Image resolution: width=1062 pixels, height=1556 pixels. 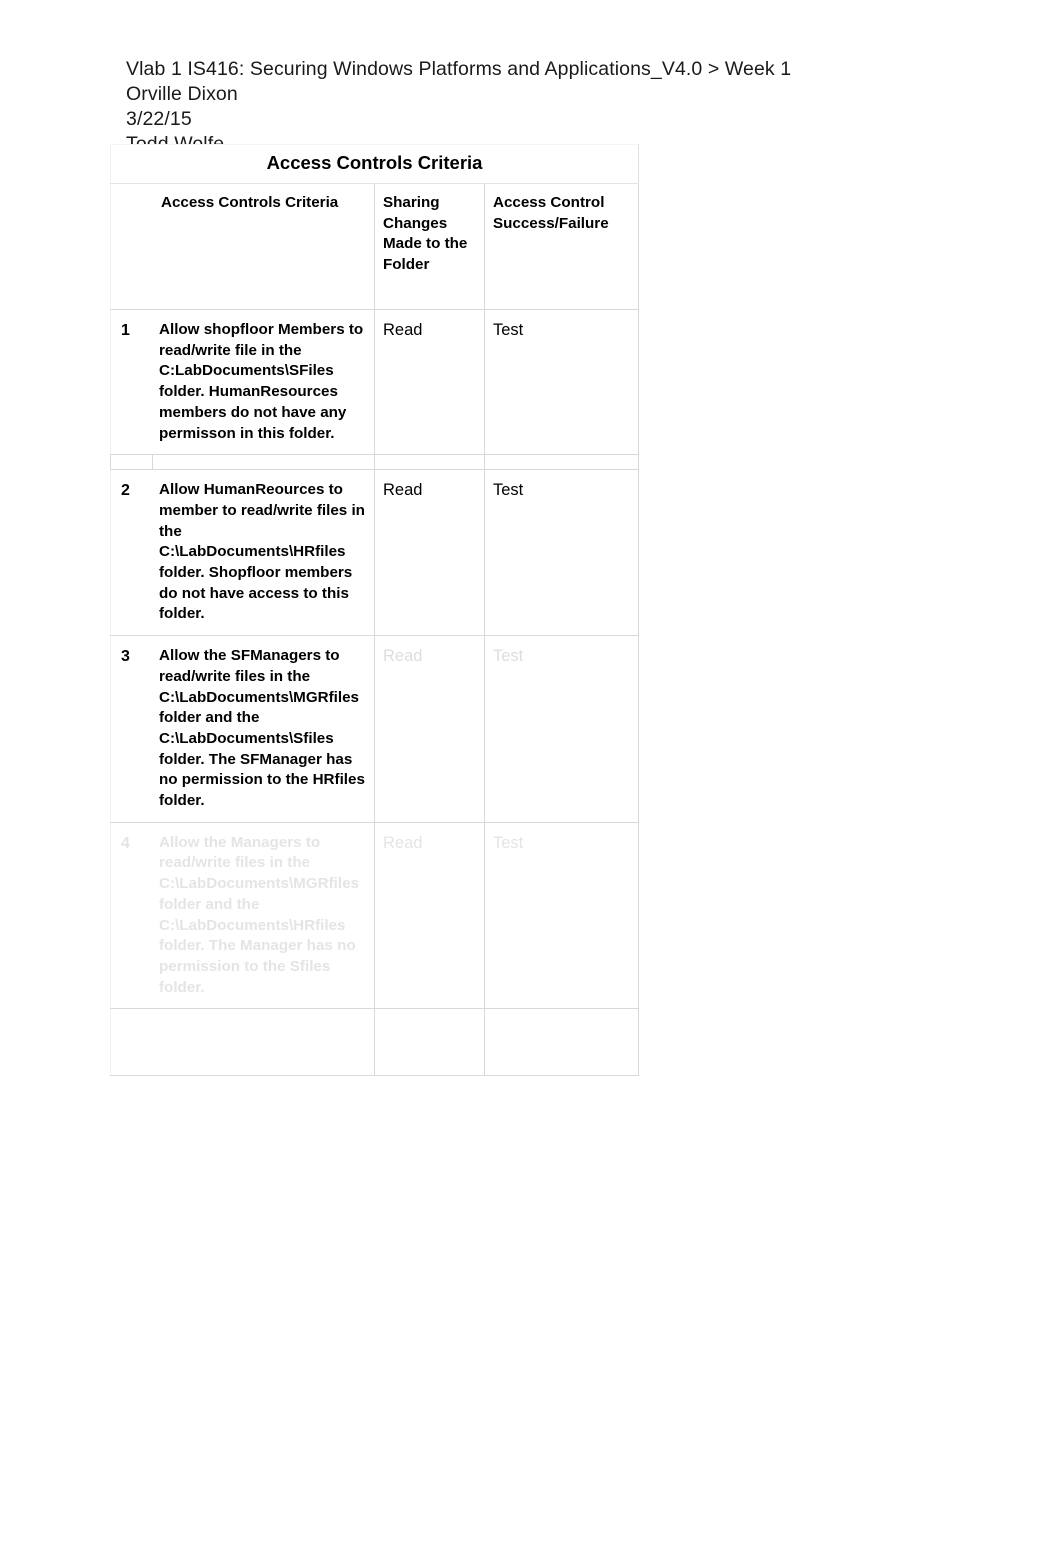 What do you see at coordinates (131, 553) in the screenshot?
I see `row-number: 2` at bounding box center [131, 553].